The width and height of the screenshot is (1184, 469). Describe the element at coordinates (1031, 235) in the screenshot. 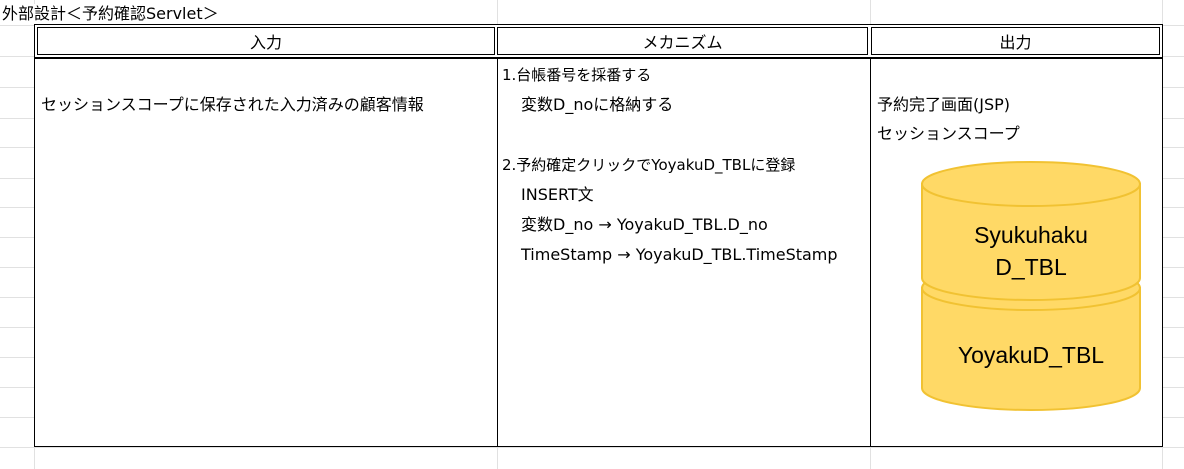

I see `database-label-syukuhaku: Syukuhaku` at that location.